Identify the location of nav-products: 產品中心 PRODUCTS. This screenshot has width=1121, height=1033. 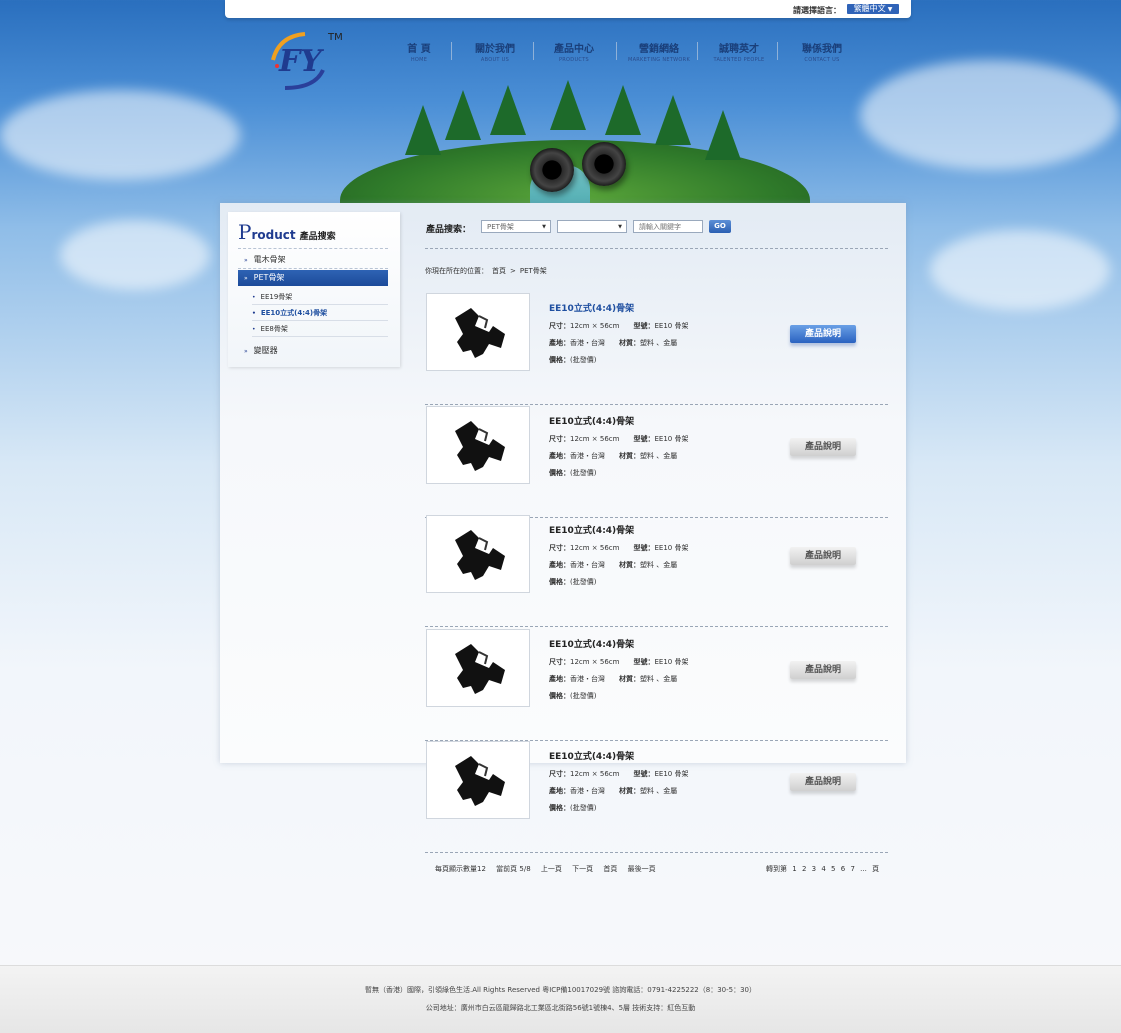
(574, 51).